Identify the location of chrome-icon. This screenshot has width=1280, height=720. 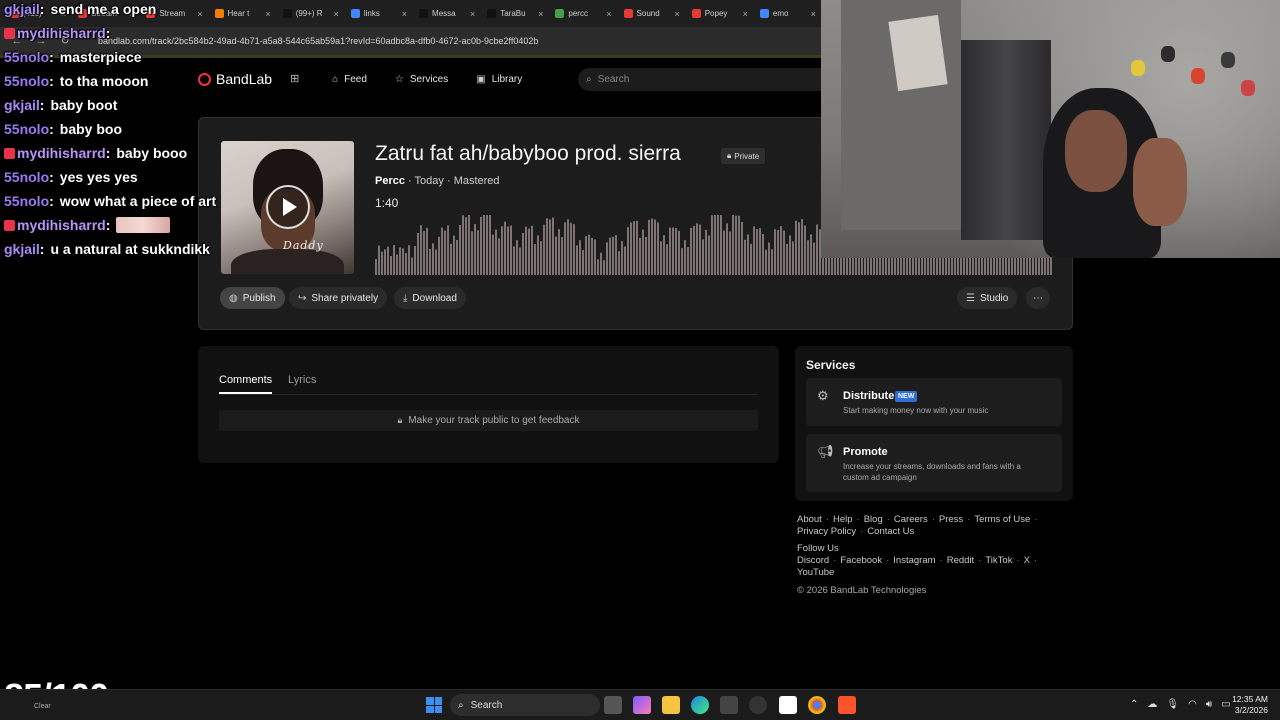
(817, 705).